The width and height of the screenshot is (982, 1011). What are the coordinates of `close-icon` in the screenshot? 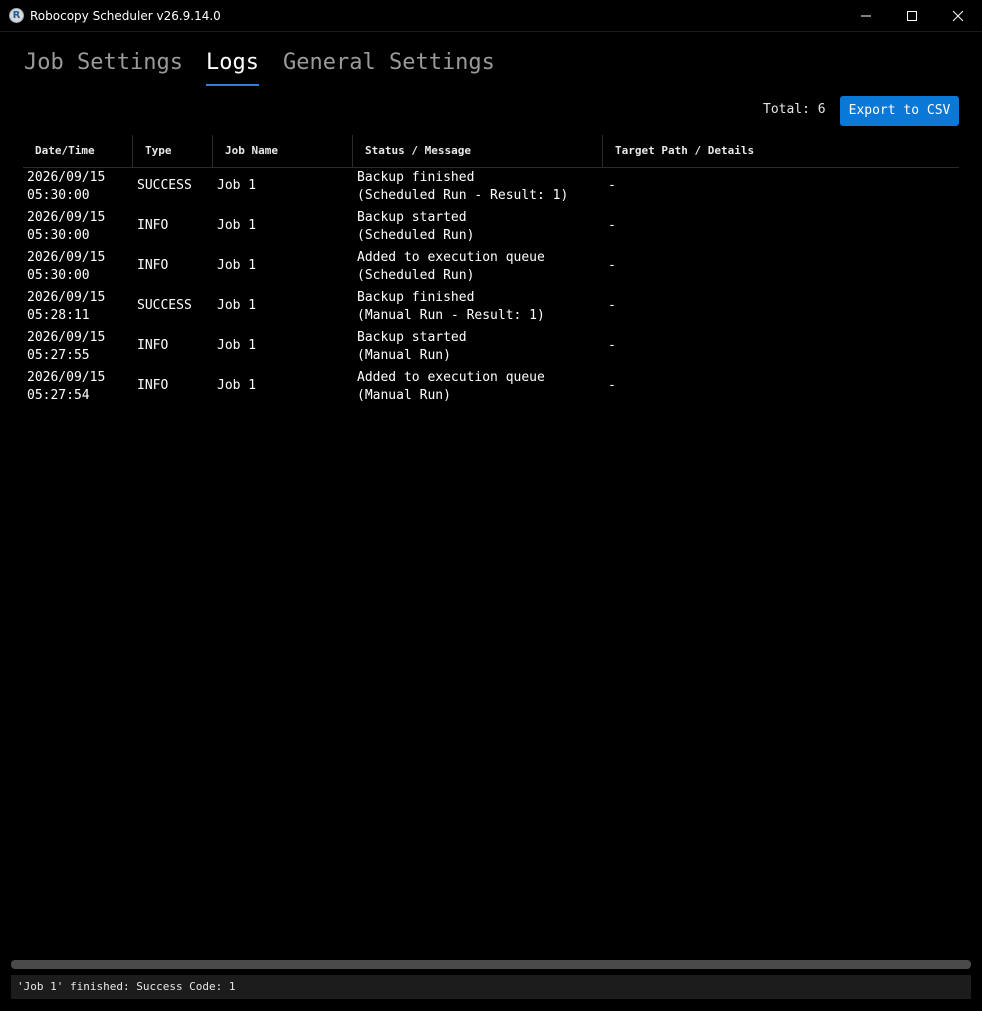 It's located at (958, 16).